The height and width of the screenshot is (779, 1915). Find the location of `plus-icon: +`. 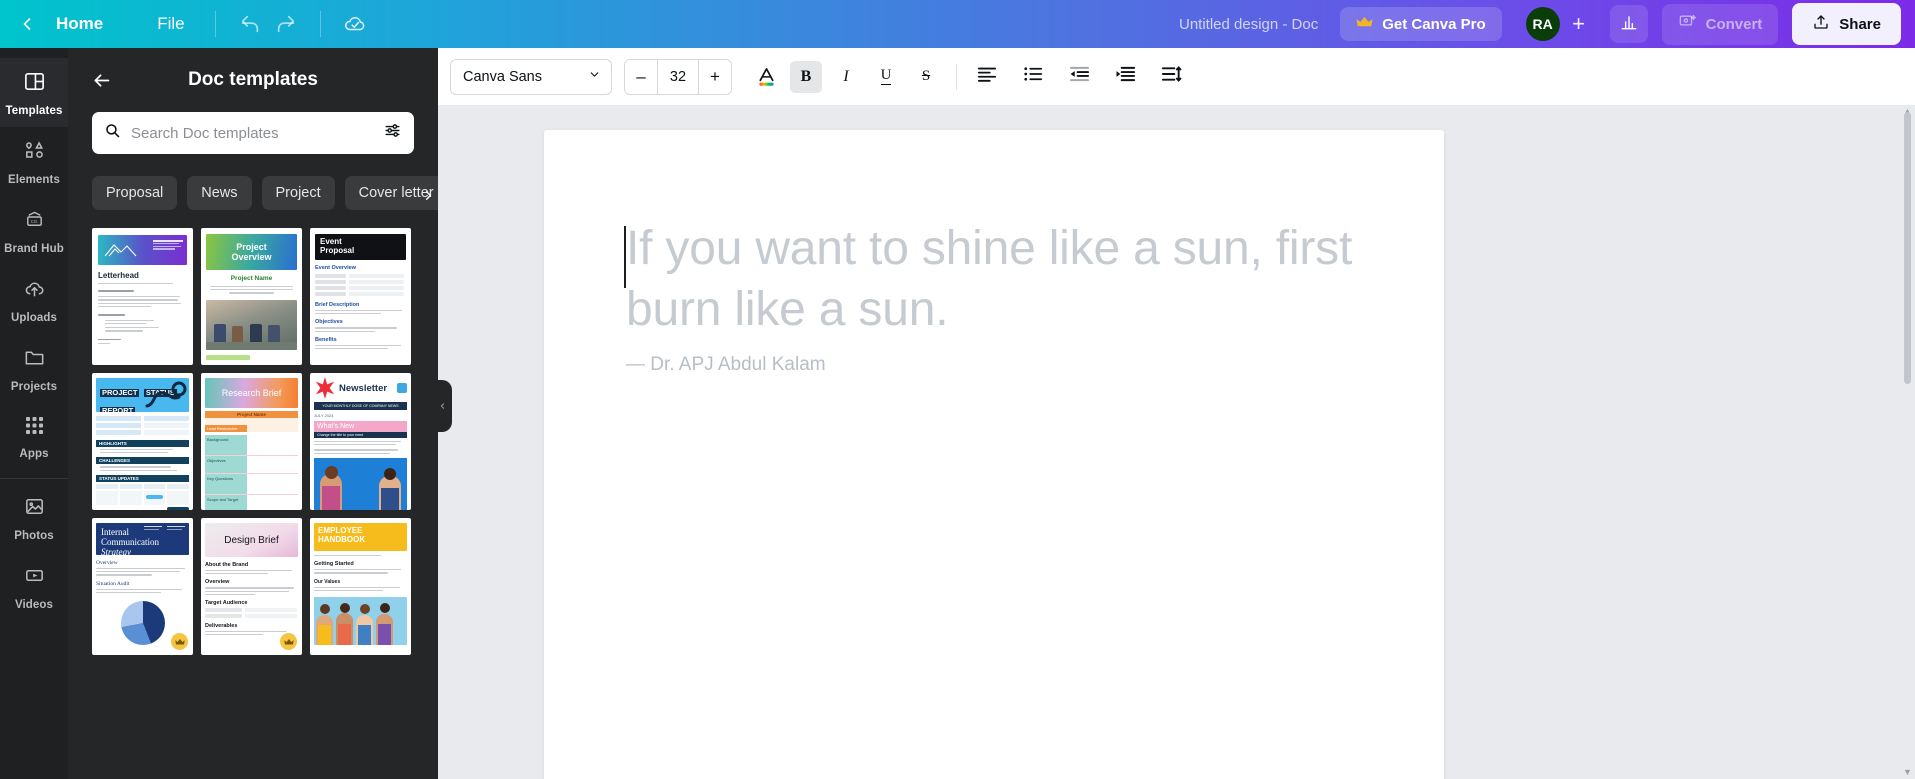

plus-icon: + is located at coordinates (1579, 23).